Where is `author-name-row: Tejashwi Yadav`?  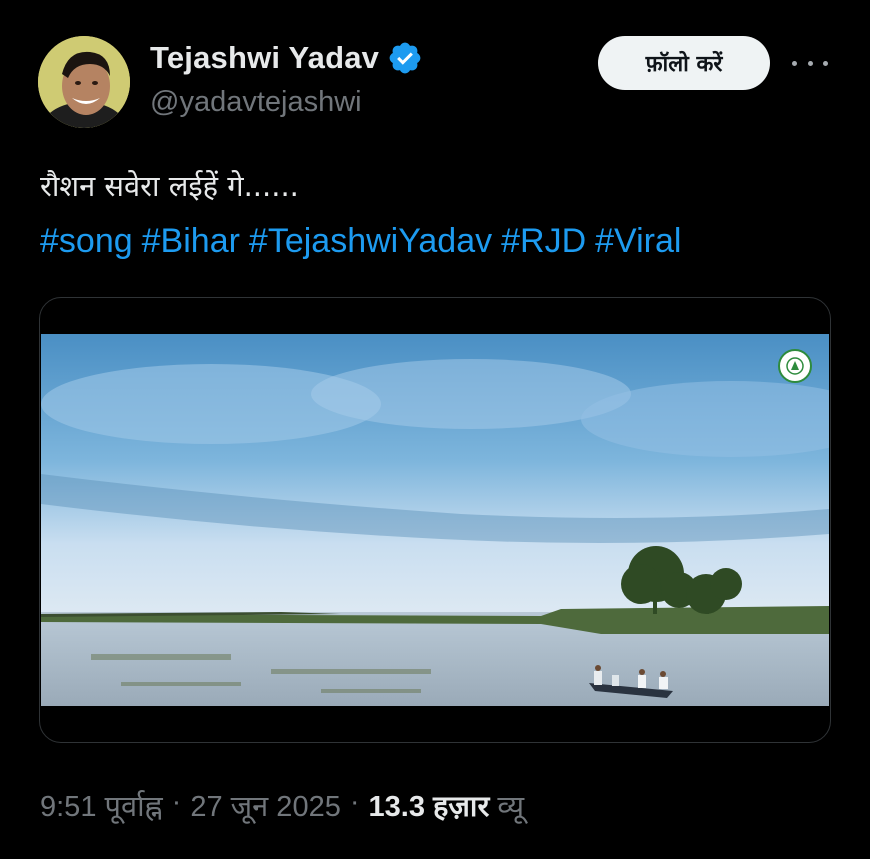 author-name-row: Tejashwi Yadav is located at coordinates (286, 58).